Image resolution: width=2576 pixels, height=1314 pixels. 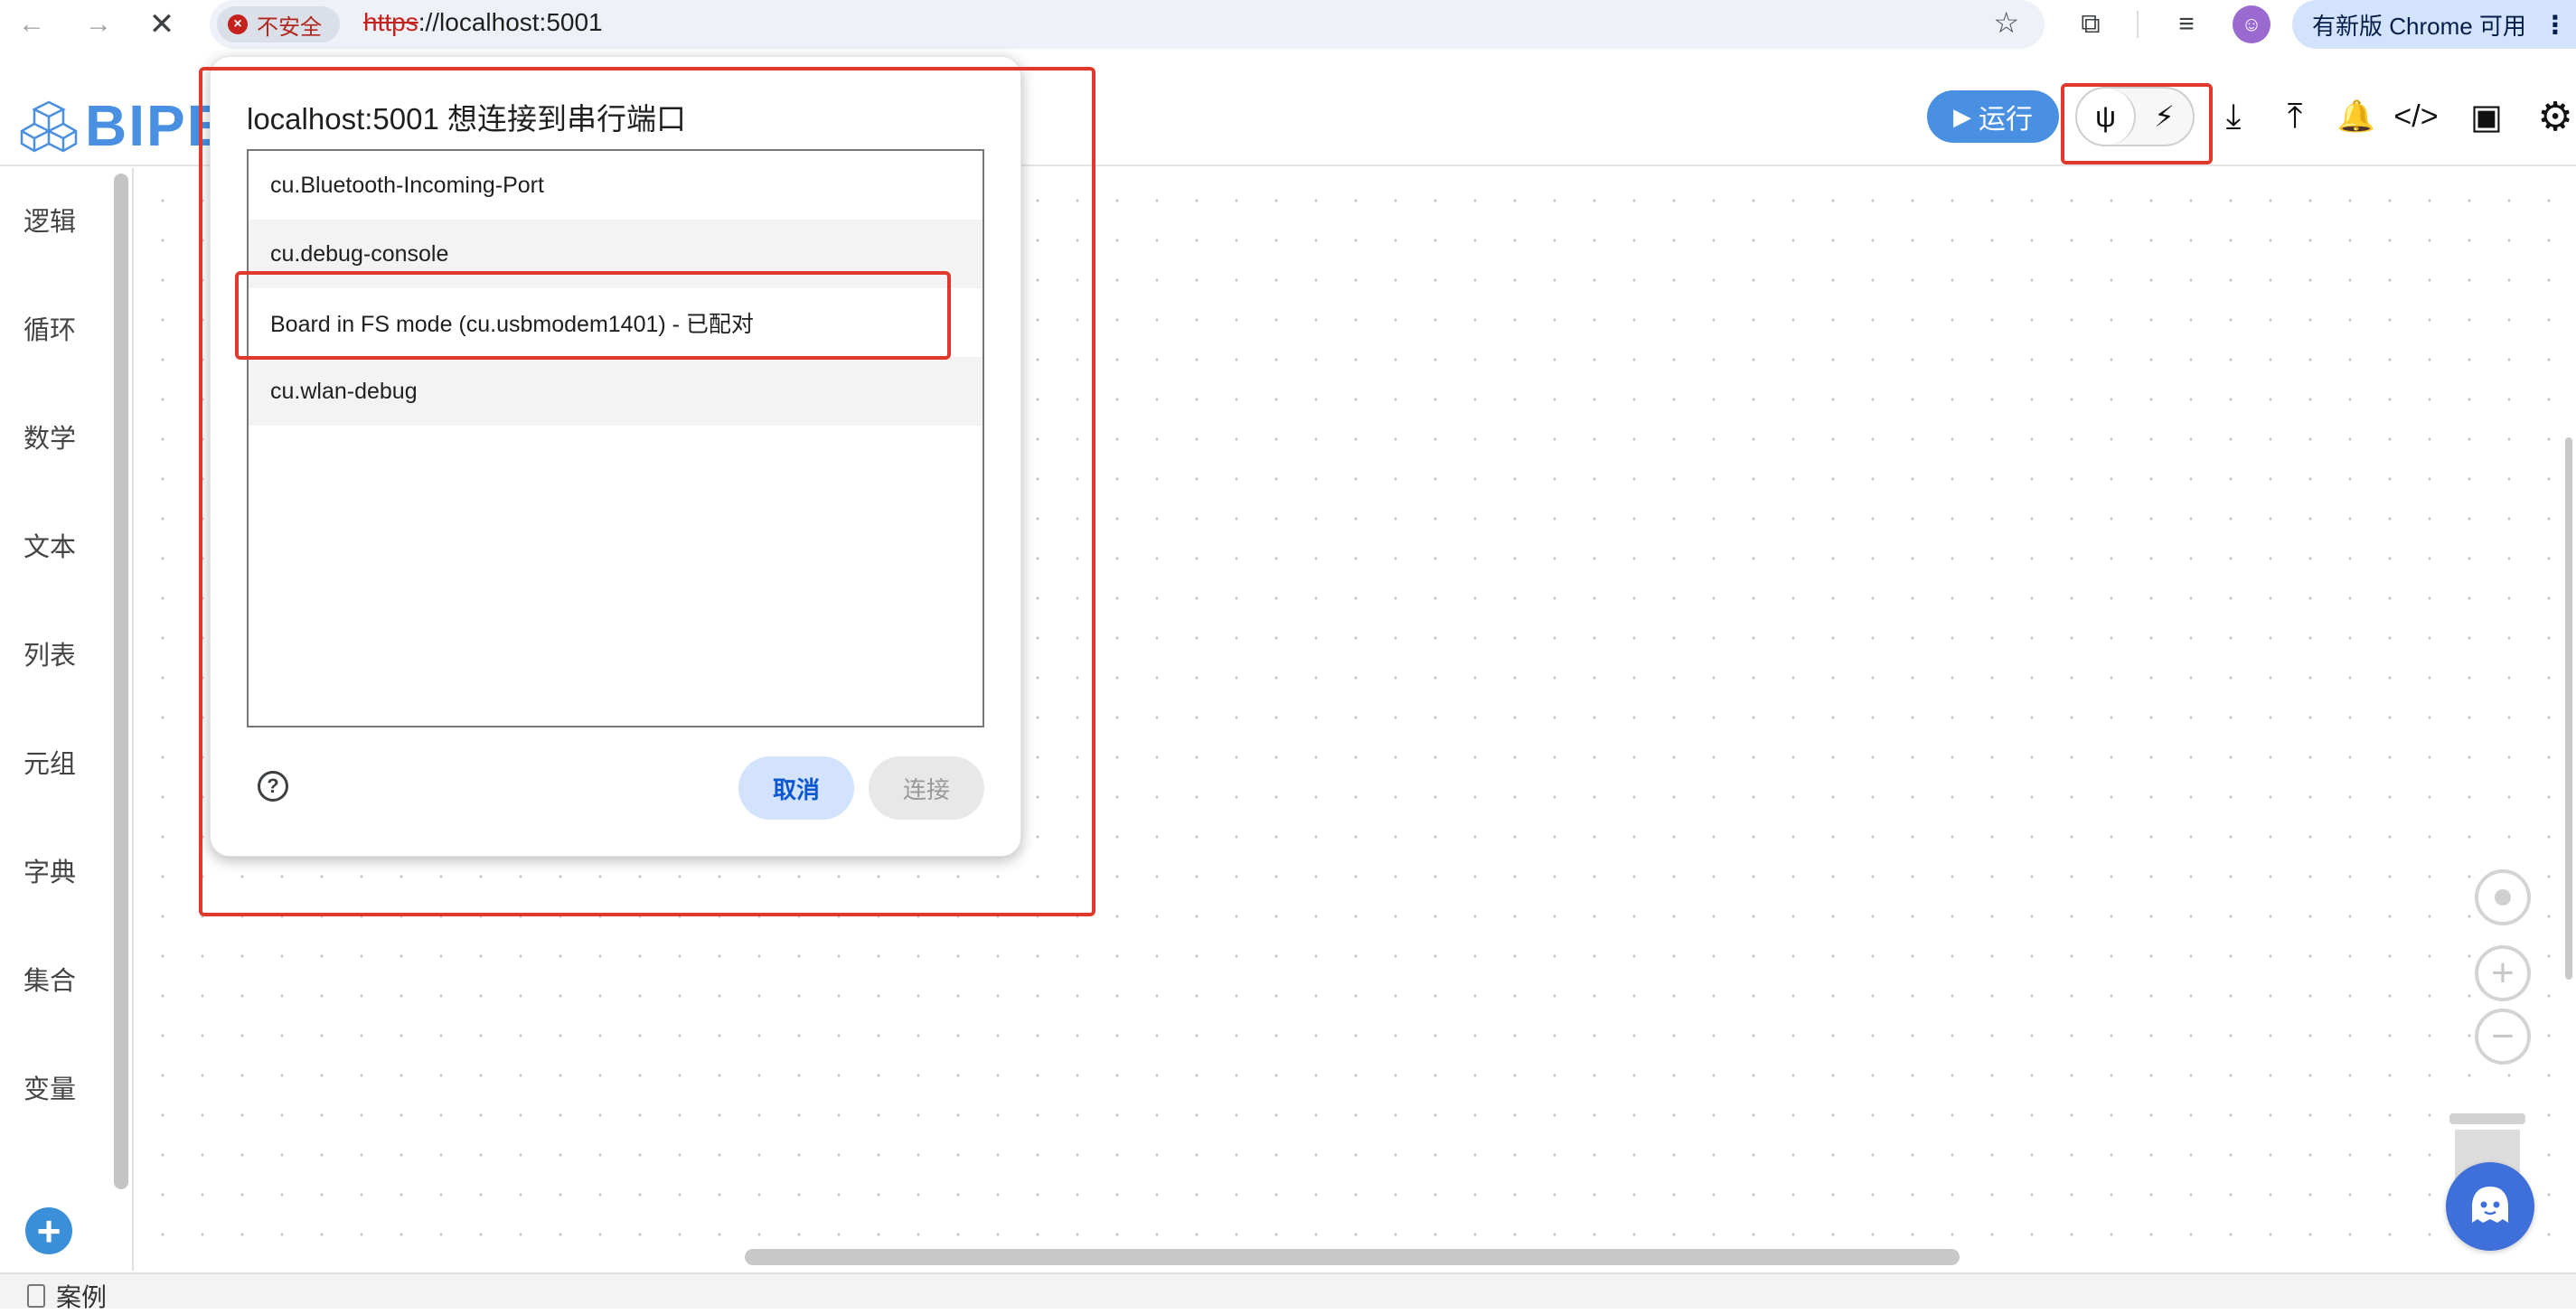 I want to click on run-button: ▶ 运行, so click(x=1993, y=117).